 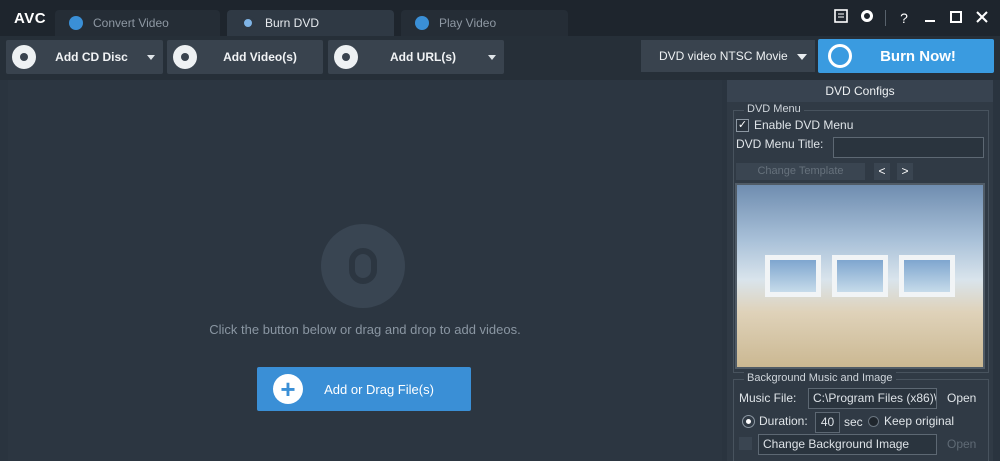 I want to click on burn-now-button: Burn Now!, so click(x=906, y=56).